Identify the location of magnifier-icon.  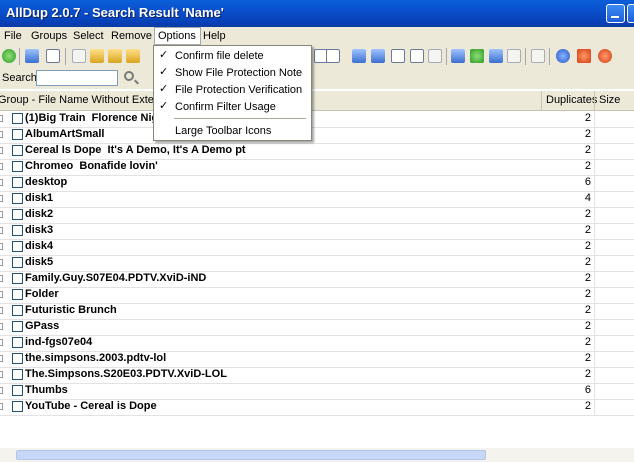
(129, 76).